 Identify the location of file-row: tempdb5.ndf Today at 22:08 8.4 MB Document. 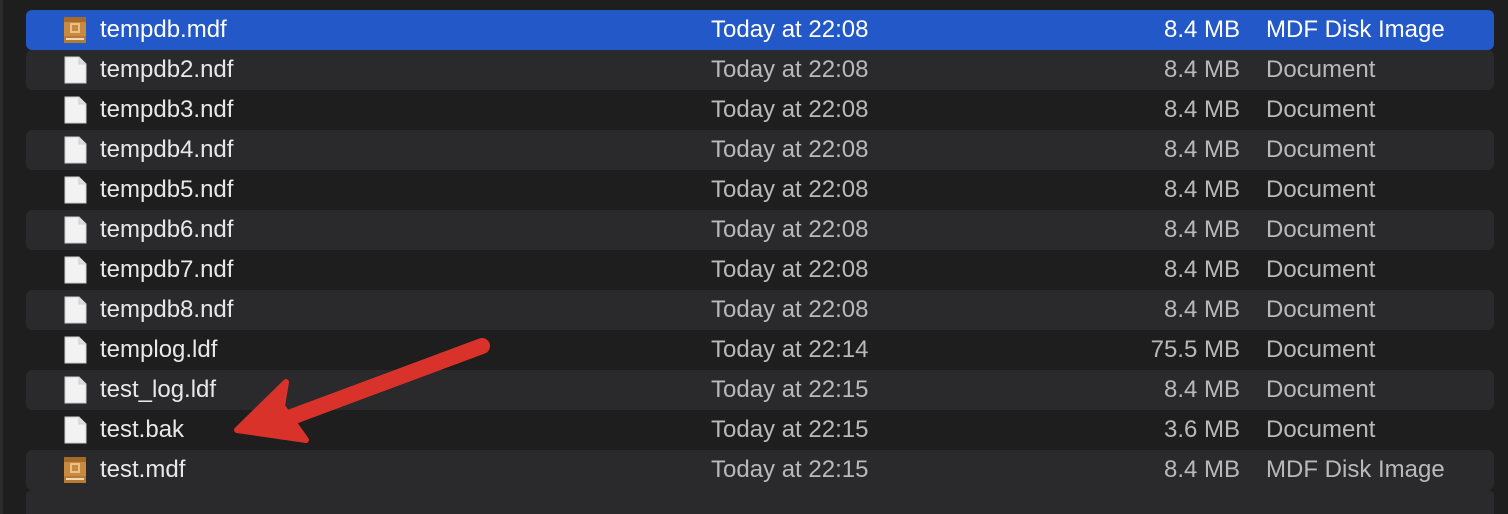
(760, 190).